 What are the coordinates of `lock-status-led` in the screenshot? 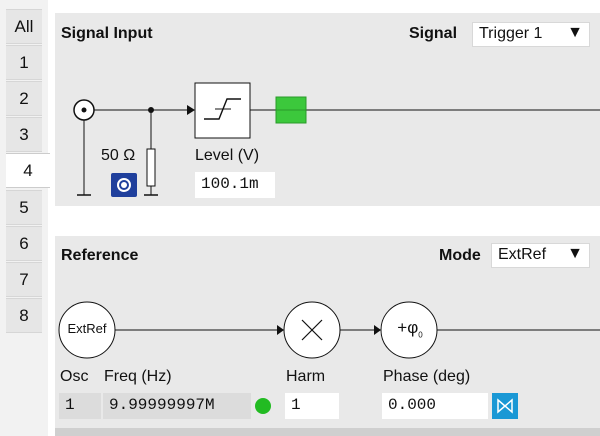 It's located at (263, 406).